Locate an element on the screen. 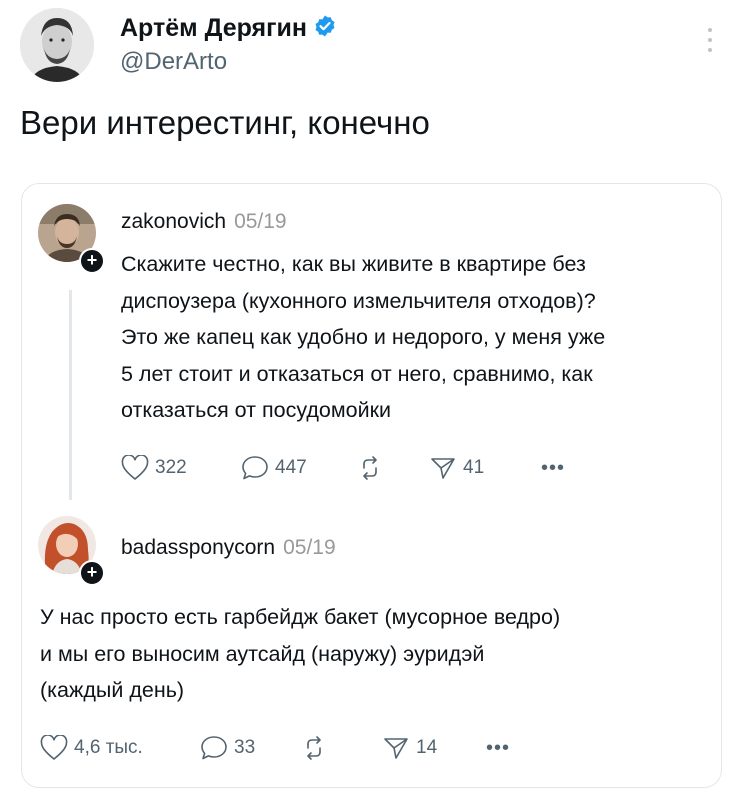 This screenshot has width=737, height=800. author-name: Артём Дерягин is located at coordinates (228, 29).